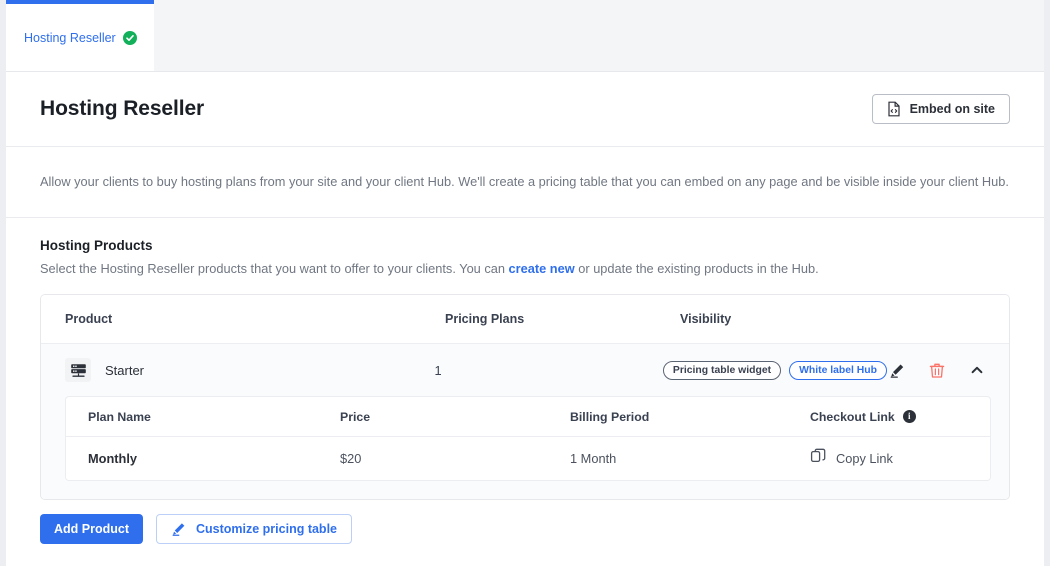  I want to click on copy-link-button: Copy Link, so click(889, 459).